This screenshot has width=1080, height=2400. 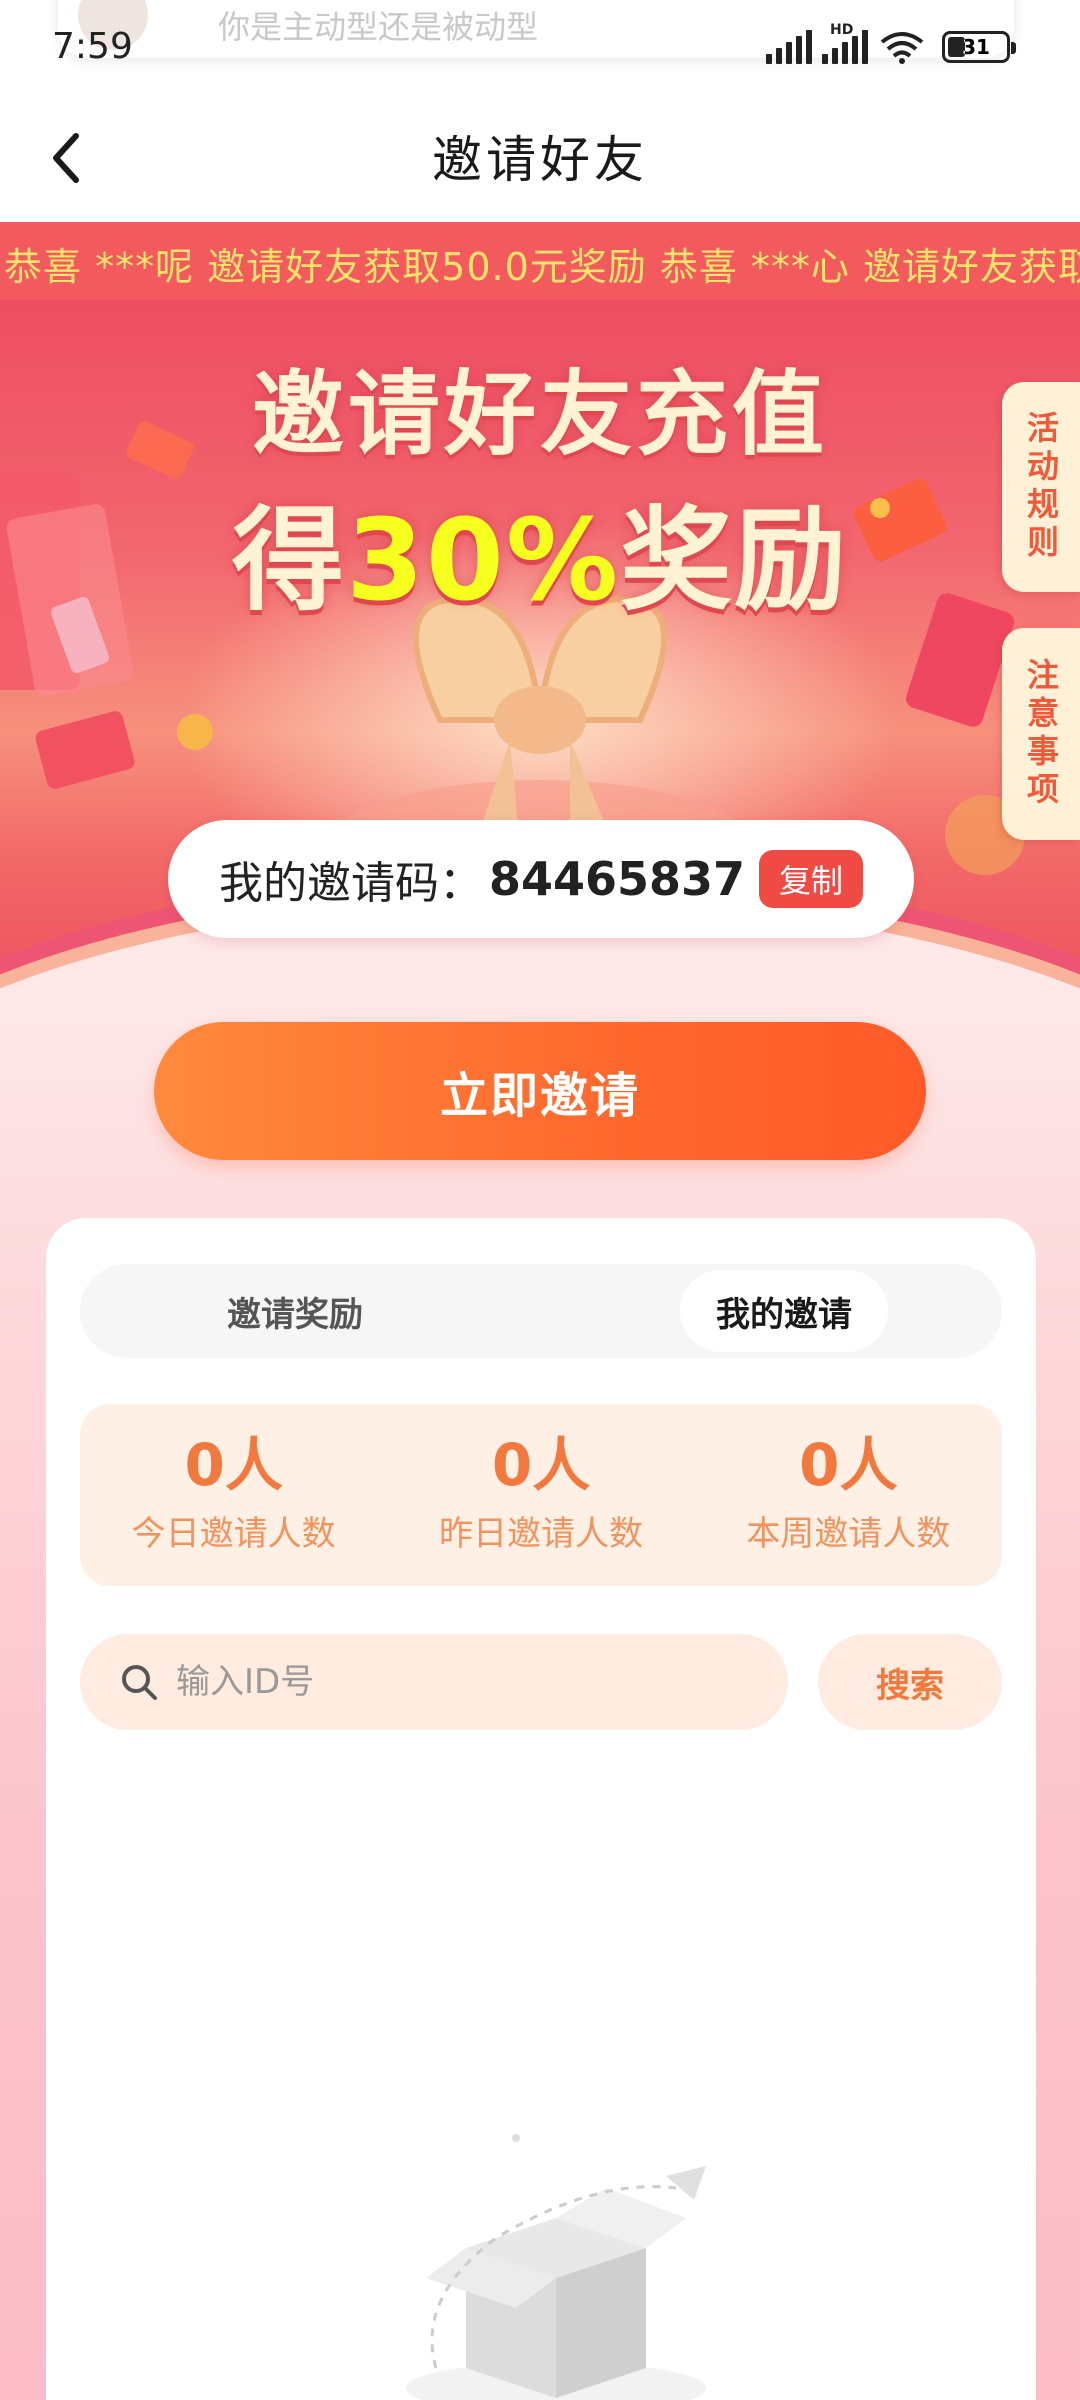 I want to click on status-icons: HD 31, so click(x=891, y=43).